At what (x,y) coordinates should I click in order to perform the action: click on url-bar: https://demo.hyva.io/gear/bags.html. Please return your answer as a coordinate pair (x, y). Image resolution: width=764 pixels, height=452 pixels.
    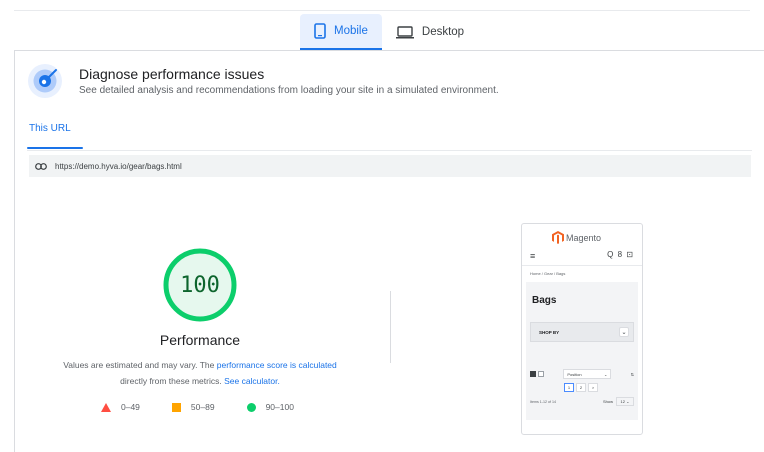
    Looking at the image, I should click on (390, 166).